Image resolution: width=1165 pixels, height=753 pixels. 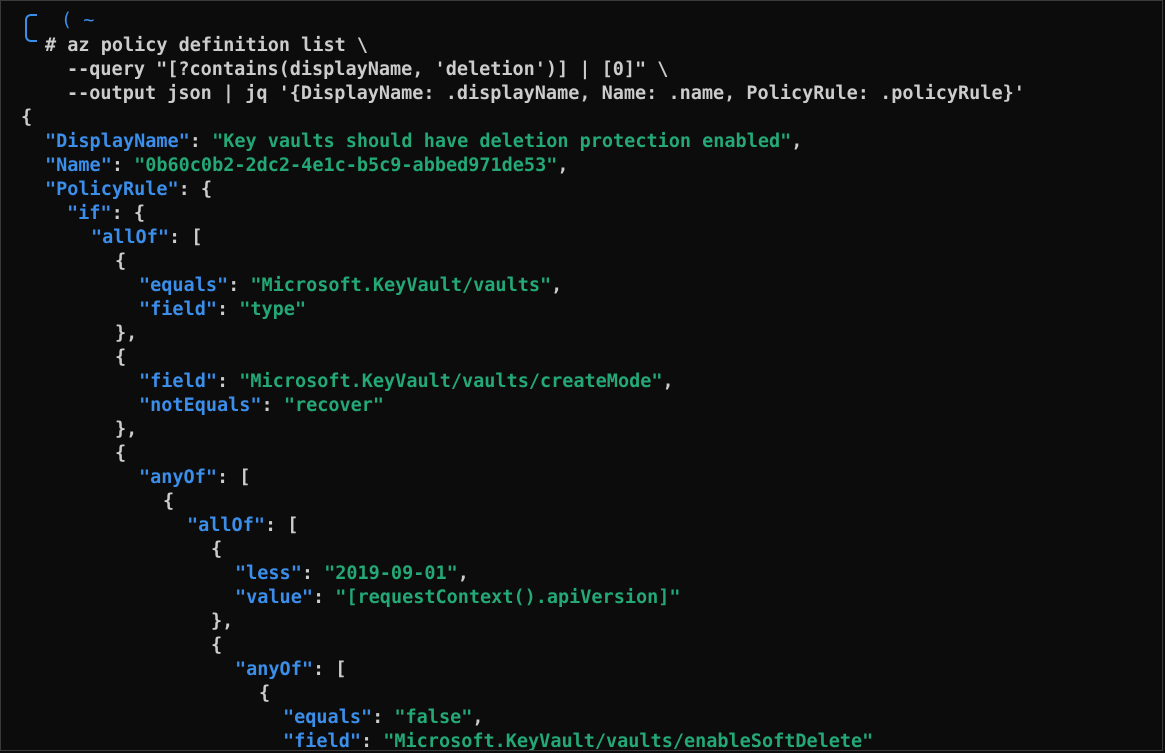 I want to click on json-string: "recover", so click(x=334, y=405).